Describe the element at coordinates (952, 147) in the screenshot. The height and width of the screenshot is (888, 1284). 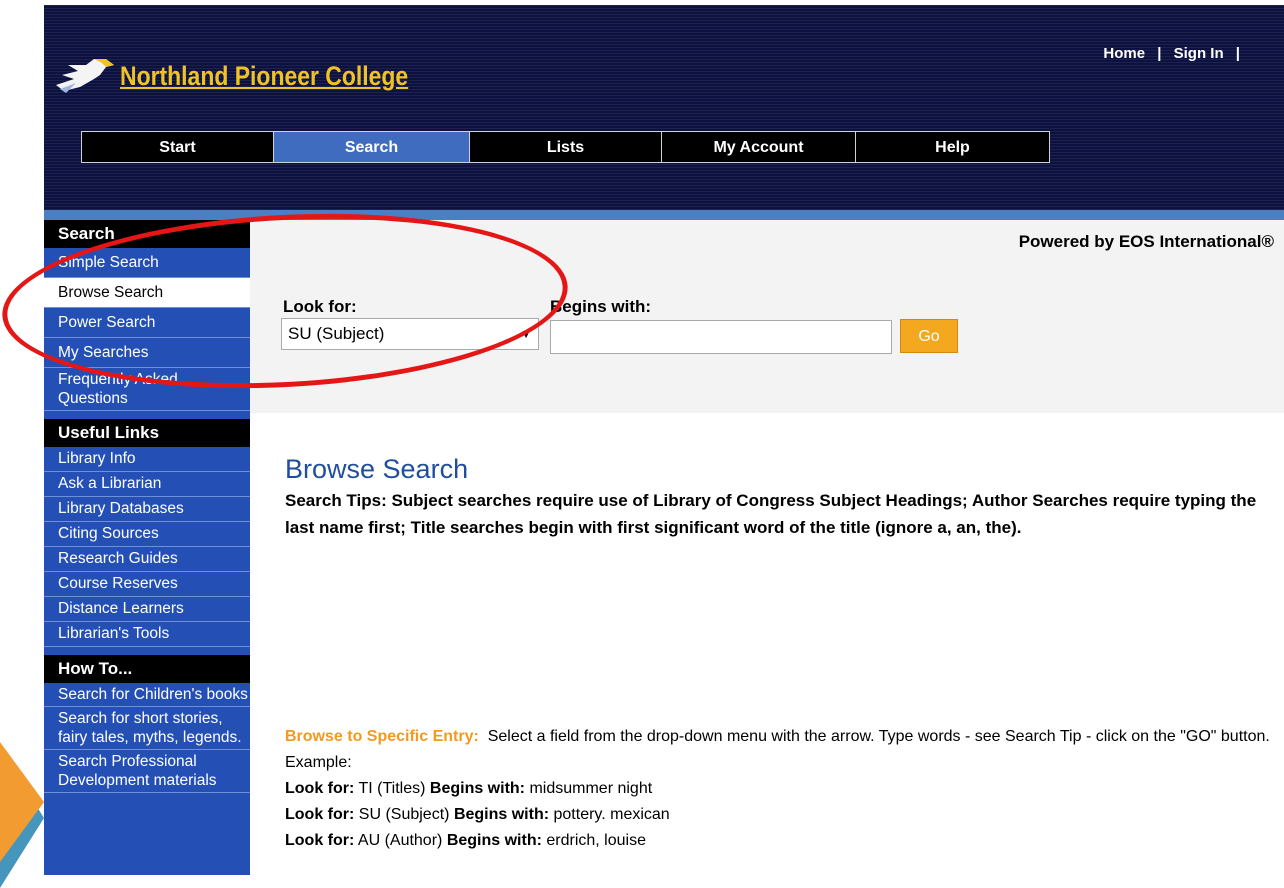
I see `tab-help: Help` at that location.